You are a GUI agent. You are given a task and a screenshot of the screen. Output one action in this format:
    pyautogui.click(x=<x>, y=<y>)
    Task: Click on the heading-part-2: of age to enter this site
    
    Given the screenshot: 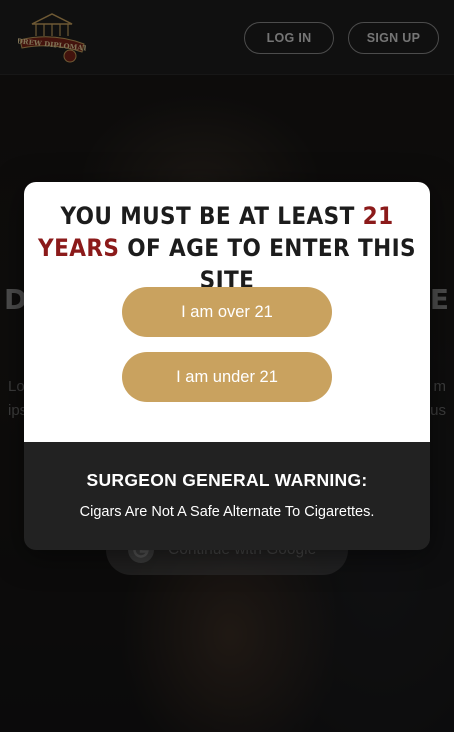 What is the action you would take?
    pyautogui.click(x=267, y=264)
    